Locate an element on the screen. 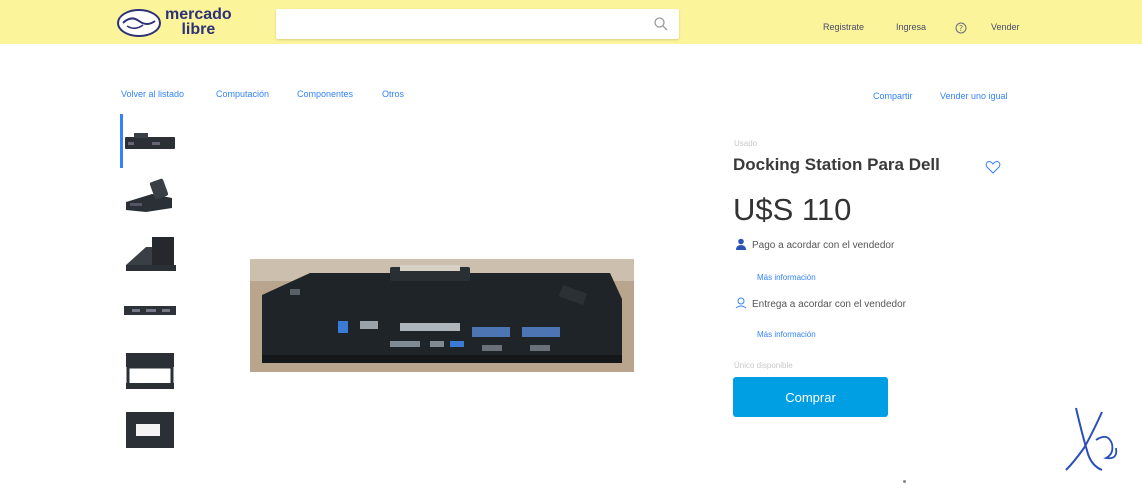 Image resolution: width=1142 pixels, height=503 pixels. product-title: Docking Station Para Dell is located at coordinates (836, 164).